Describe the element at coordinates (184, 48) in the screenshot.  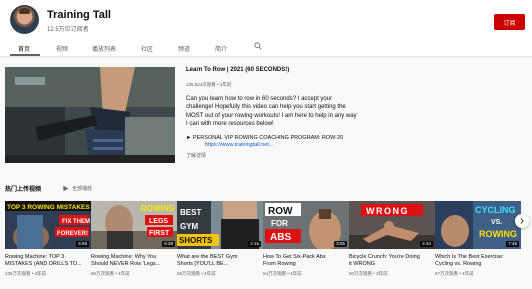
I see `tab-channels: 频道` at that location.